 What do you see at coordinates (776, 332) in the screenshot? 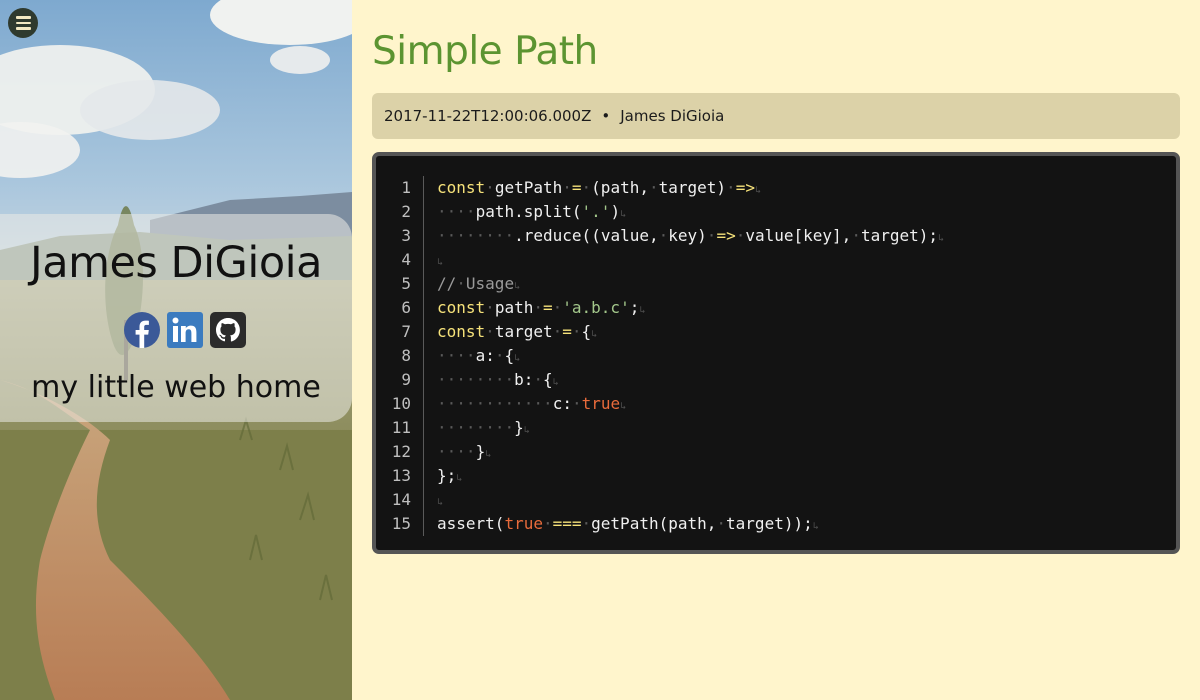
I see `code-line: 7 const·target·=·{↳` at bounding box center [776, 332].